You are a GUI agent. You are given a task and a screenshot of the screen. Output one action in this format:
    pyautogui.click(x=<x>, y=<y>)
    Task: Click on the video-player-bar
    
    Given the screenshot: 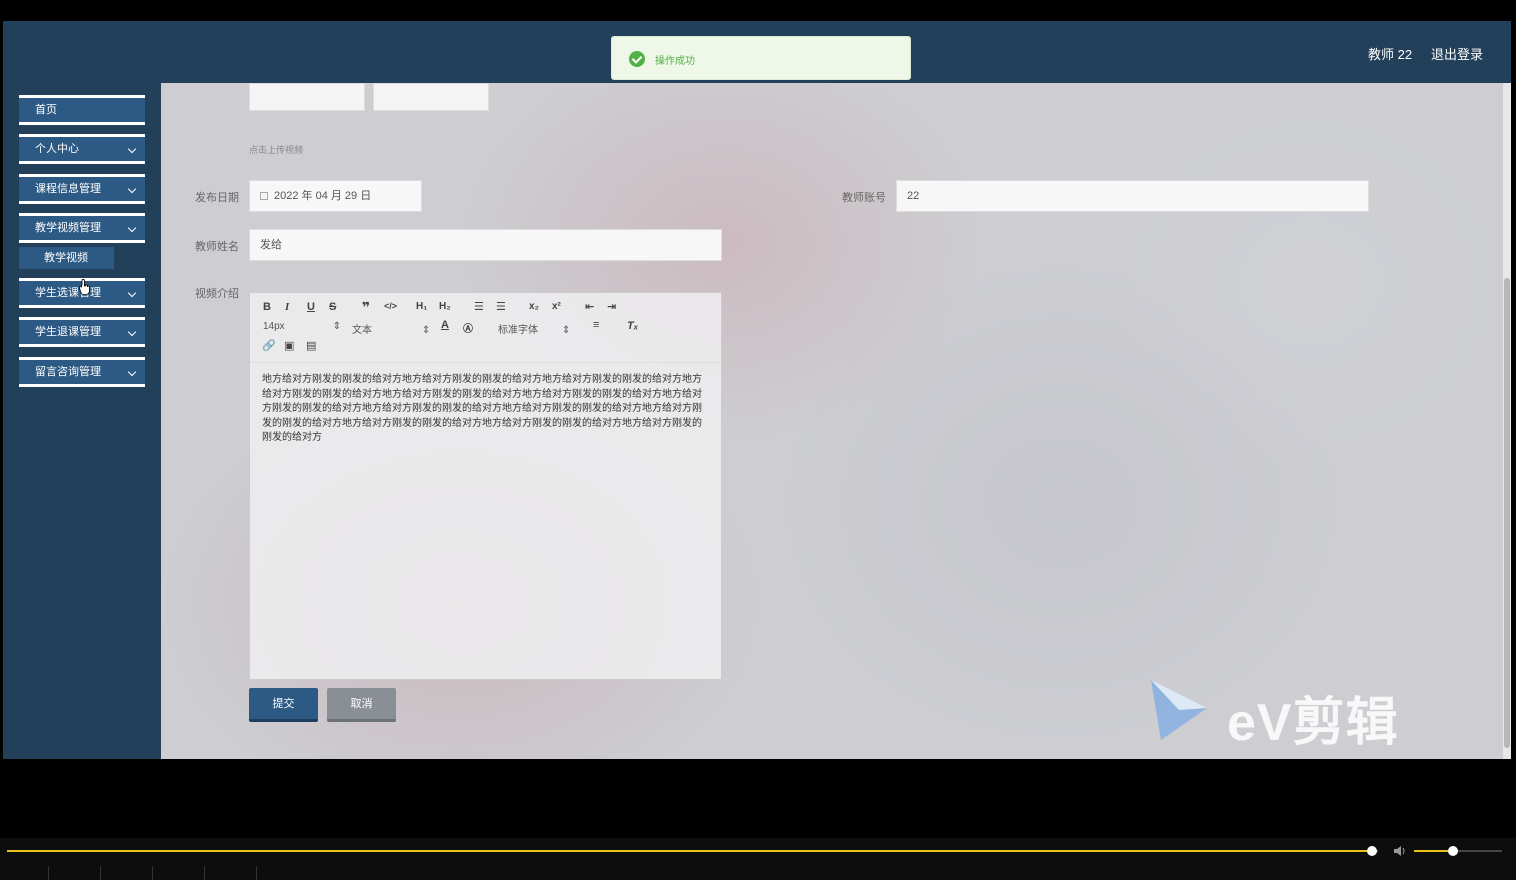 What is the action you would take?
    pyautogui.click(x=758, y=859)
    